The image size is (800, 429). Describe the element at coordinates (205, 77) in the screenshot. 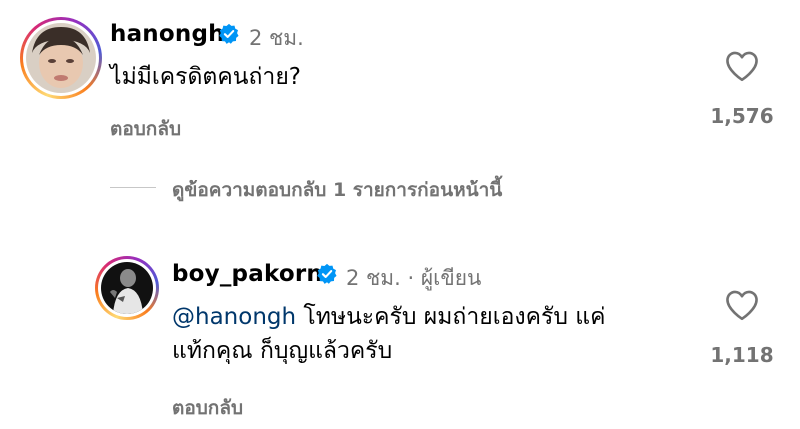

I see `comment-text: ไม่มีเครดิตคนถ่าย?` at that location.